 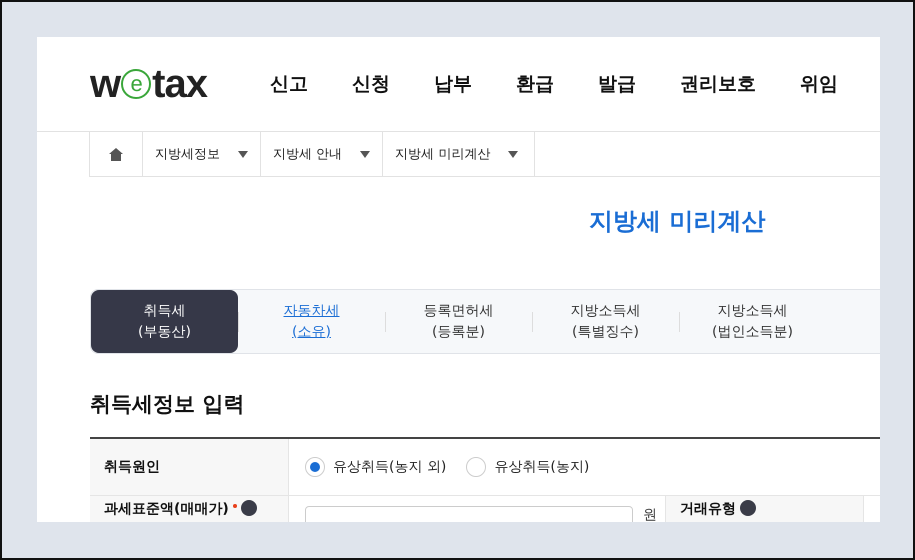 I want to click on page-title: 지방세 미리계산, so click(x=677, y=221).